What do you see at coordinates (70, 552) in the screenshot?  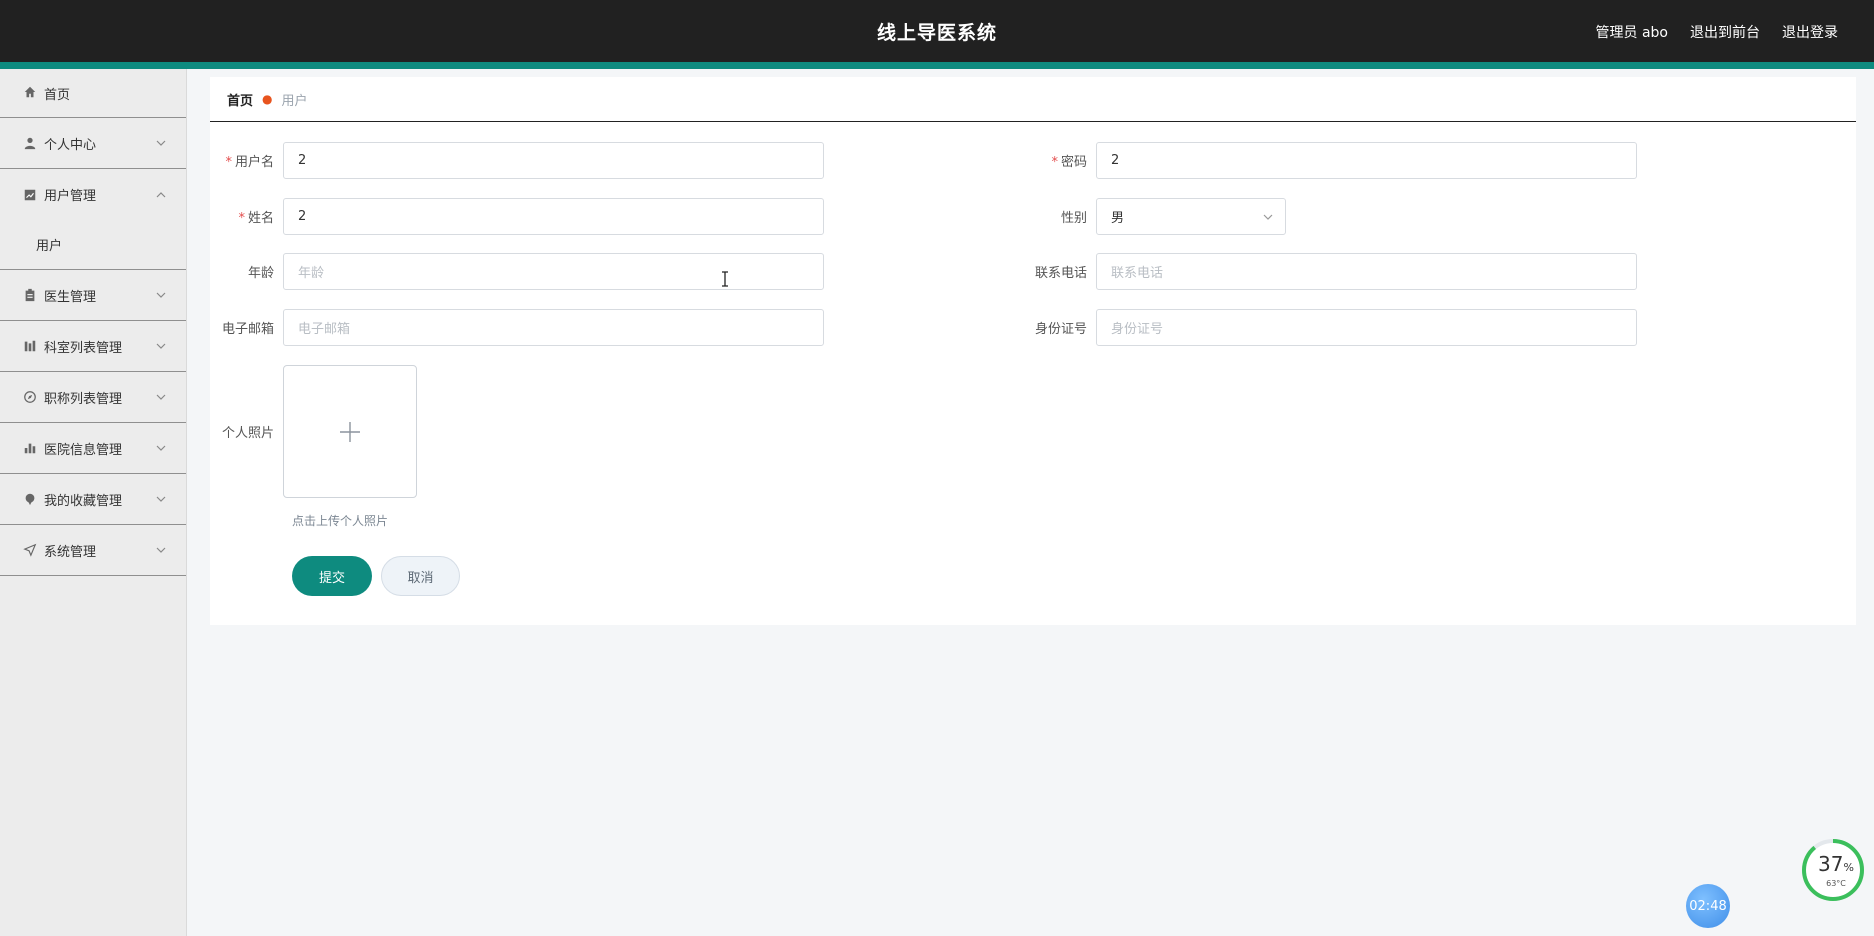 I see `sidebar-item-label: 系统管理` at bounding box center [70, 552].